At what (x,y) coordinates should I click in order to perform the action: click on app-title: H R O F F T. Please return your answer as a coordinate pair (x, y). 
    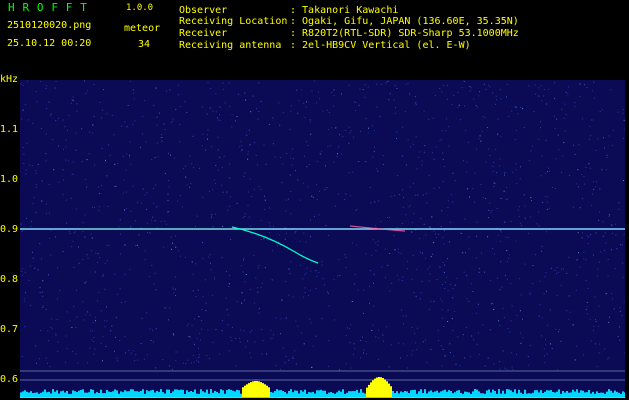
    Looking at the image, I should click on (48, 7).